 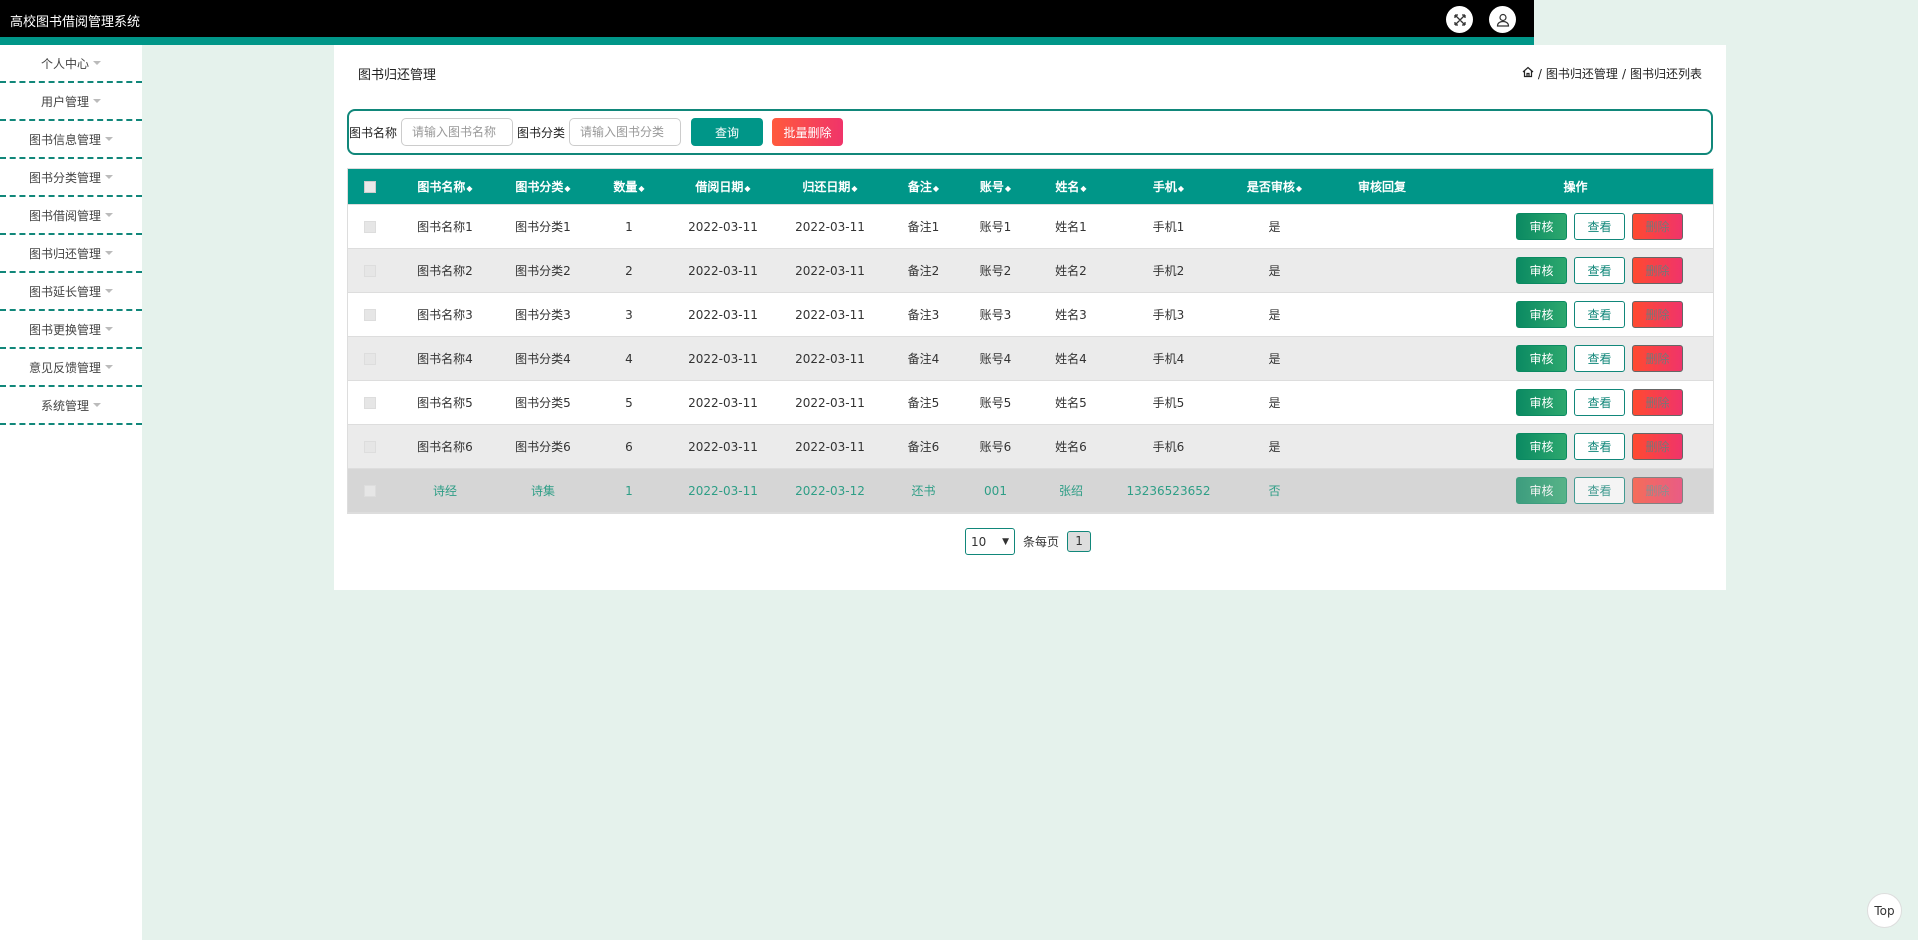 What do you see at coordinates (71, 64) in the screenshot?
I see `sidebar-item: 个人中心` at bounding box center [71, 64].